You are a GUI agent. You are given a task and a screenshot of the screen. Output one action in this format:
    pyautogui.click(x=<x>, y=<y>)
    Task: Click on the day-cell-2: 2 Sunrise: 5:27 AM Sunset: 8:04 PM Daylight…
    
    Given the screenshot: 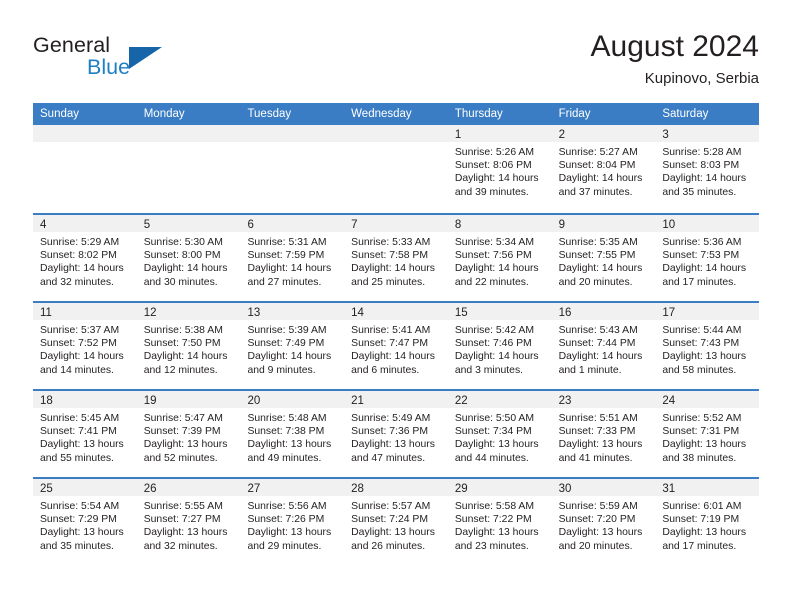 What is the action you would take?
    pyautogui.click(x=603, y=169)
    